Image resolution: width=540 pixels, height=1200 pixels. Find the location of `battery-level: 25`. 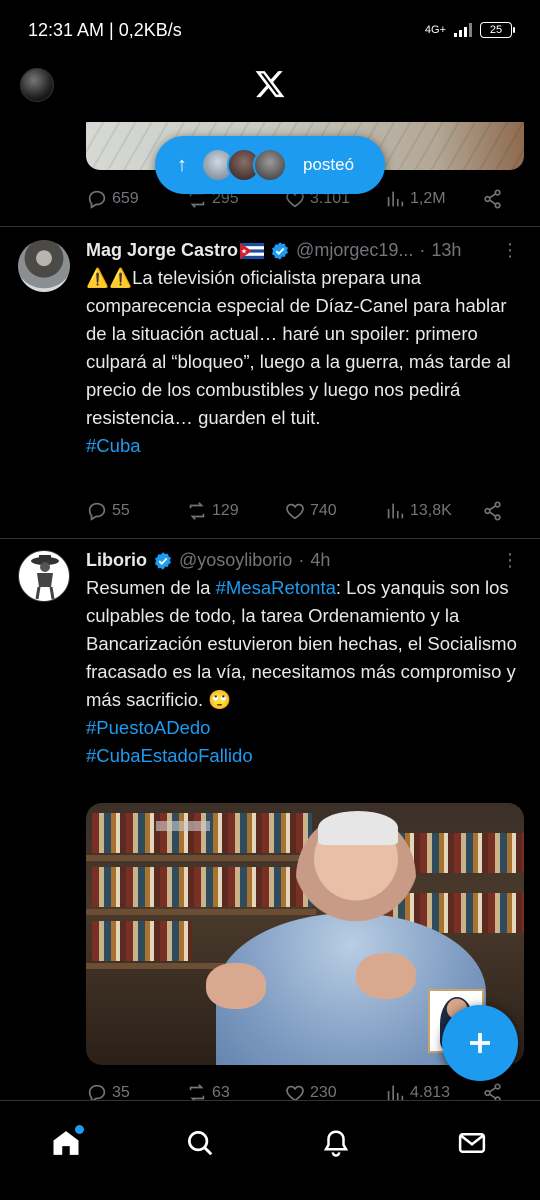

battery-level: 25 is located at coordinates (496, 30).